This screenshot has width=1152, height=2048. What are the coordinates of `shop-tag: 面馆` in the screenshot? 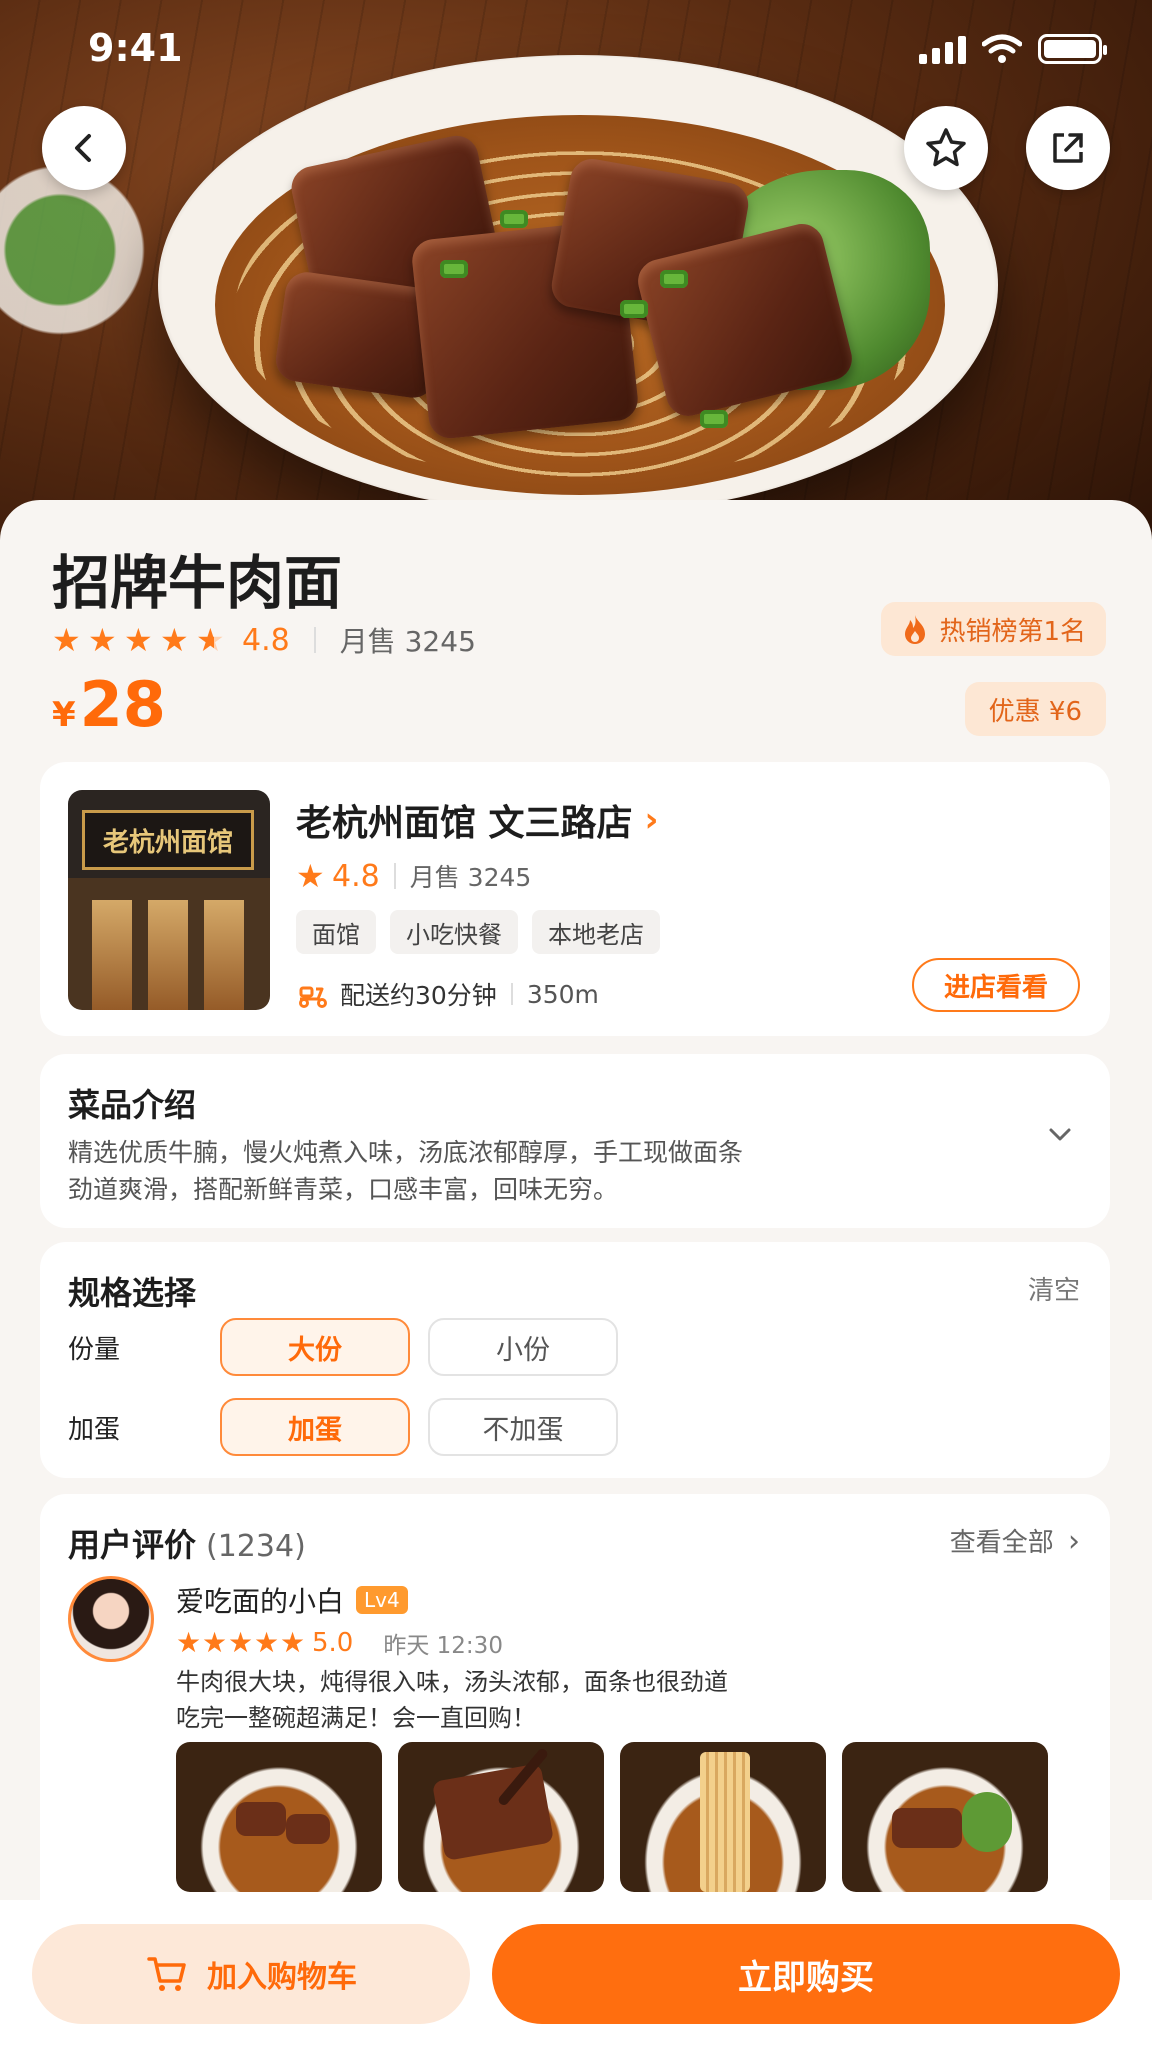 It's located at (336, 932).